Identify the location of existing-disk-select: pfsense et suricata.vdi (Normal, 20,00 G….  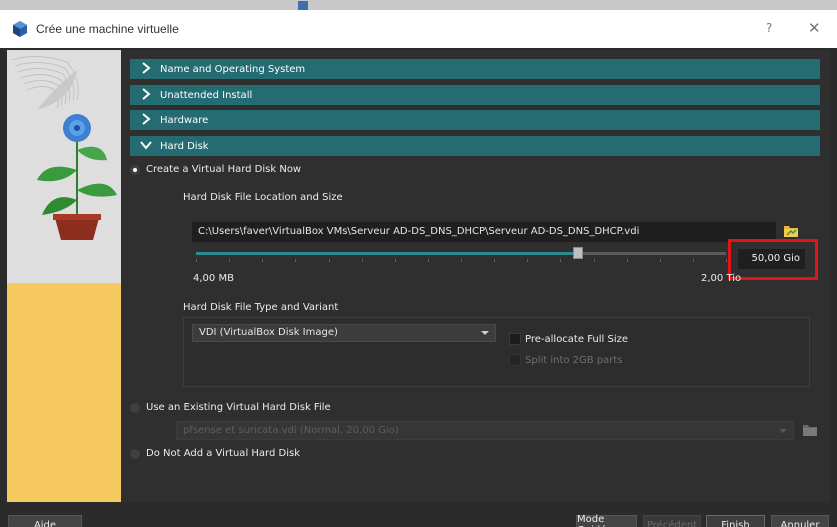
(485, 430).